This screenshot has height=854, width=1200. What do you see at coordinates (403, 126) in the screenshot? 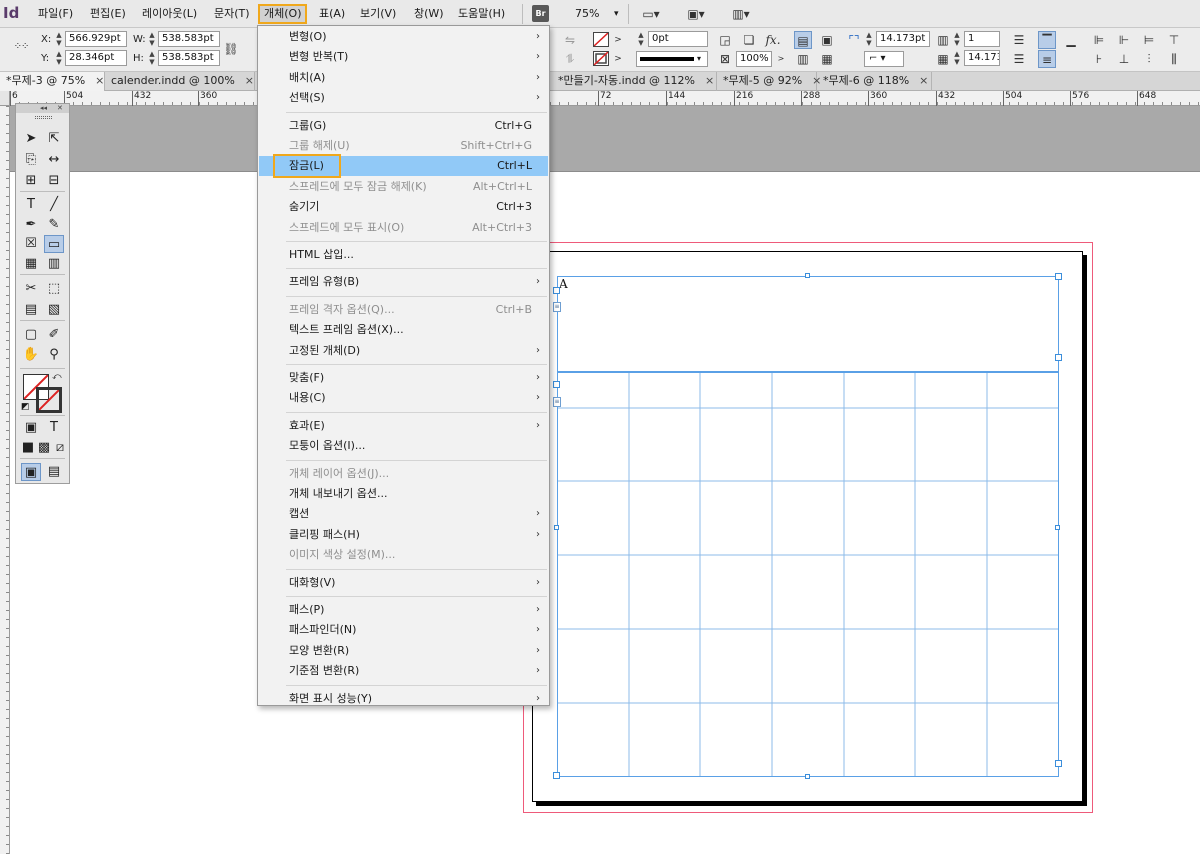
I see `object-menu-item: 그룹(G) Ctrl+G` at bounding box center [403, 126].